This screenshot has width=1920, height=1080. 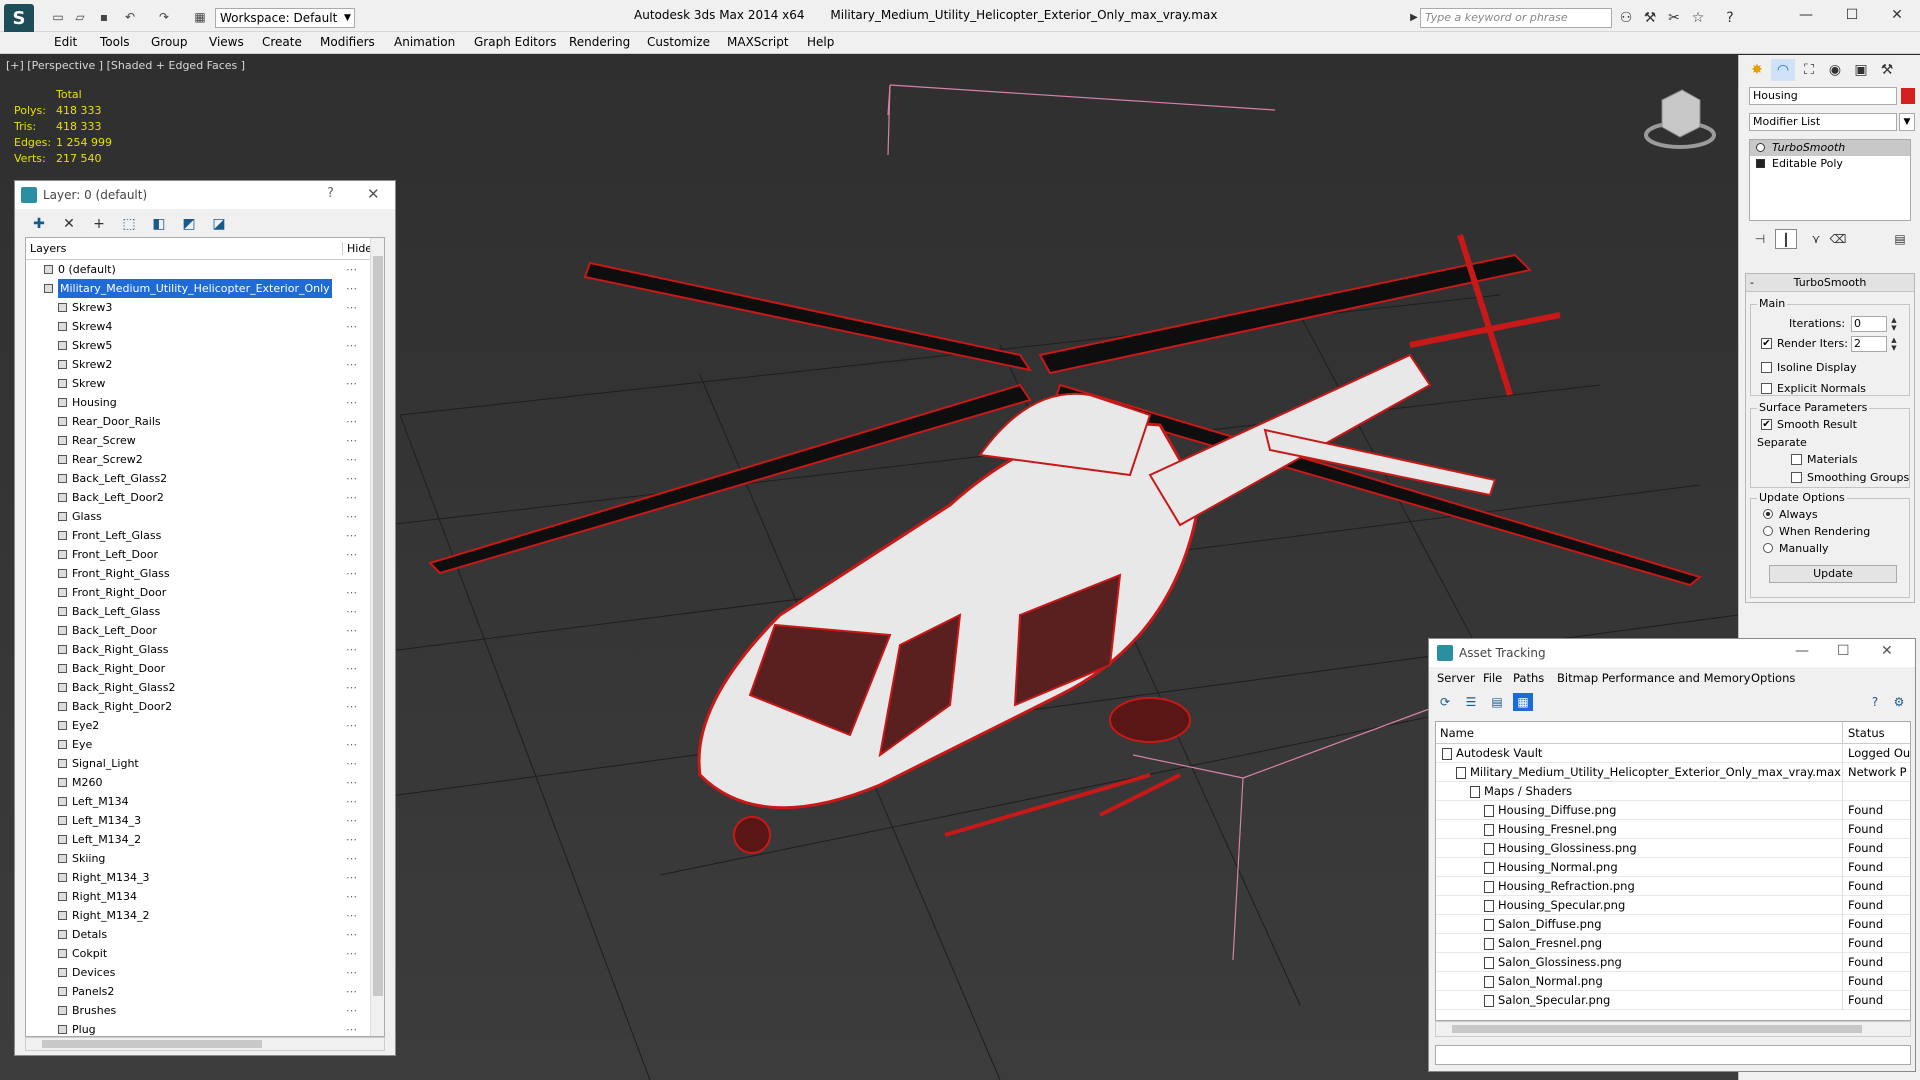 I want to click on layer-object: Eye ⋯, so click(x=205, y=744).